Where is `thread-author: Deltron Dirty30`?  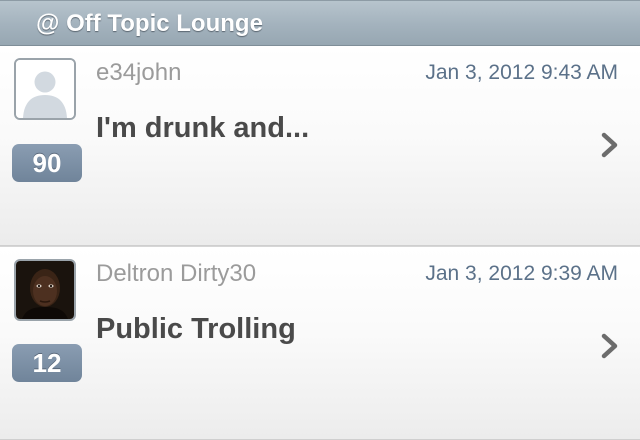 thread-author: Deltron Dirty30 is located at coordinates (176, 273).